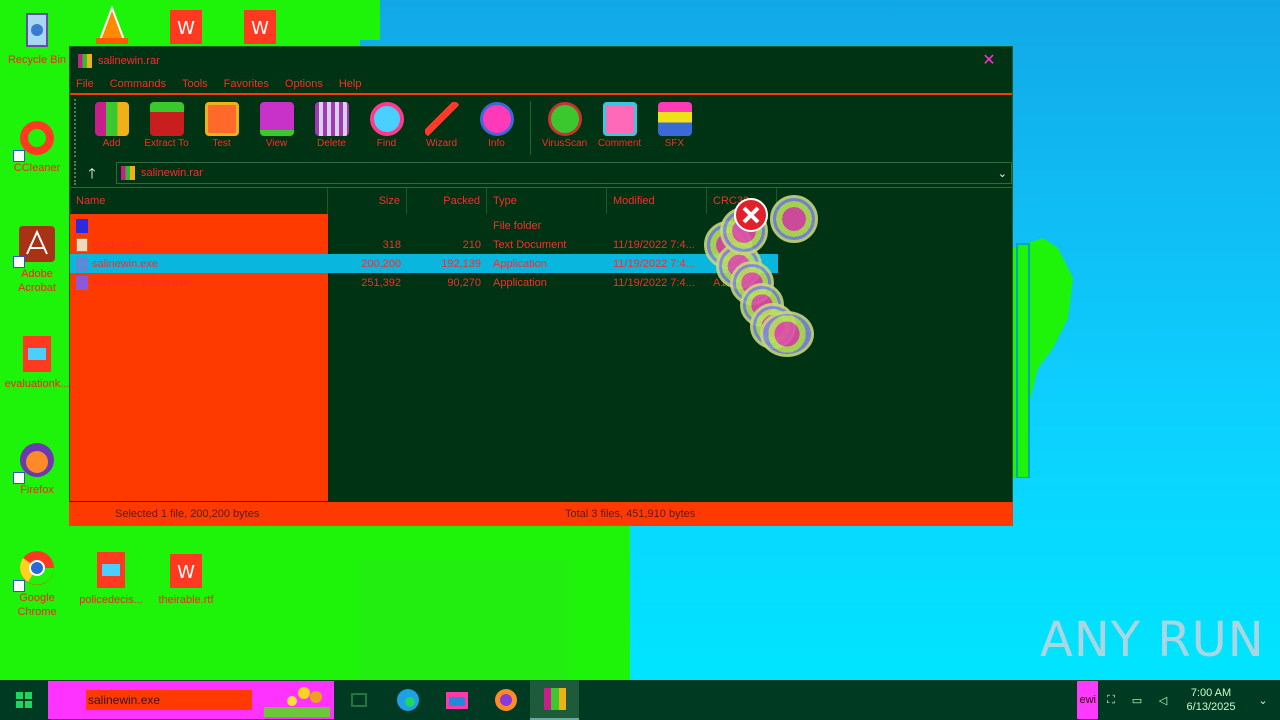 The height and width of the screenshot is (720, 1280). I want to click on taskbar-search: salinewin.exe, so click(191, 700).